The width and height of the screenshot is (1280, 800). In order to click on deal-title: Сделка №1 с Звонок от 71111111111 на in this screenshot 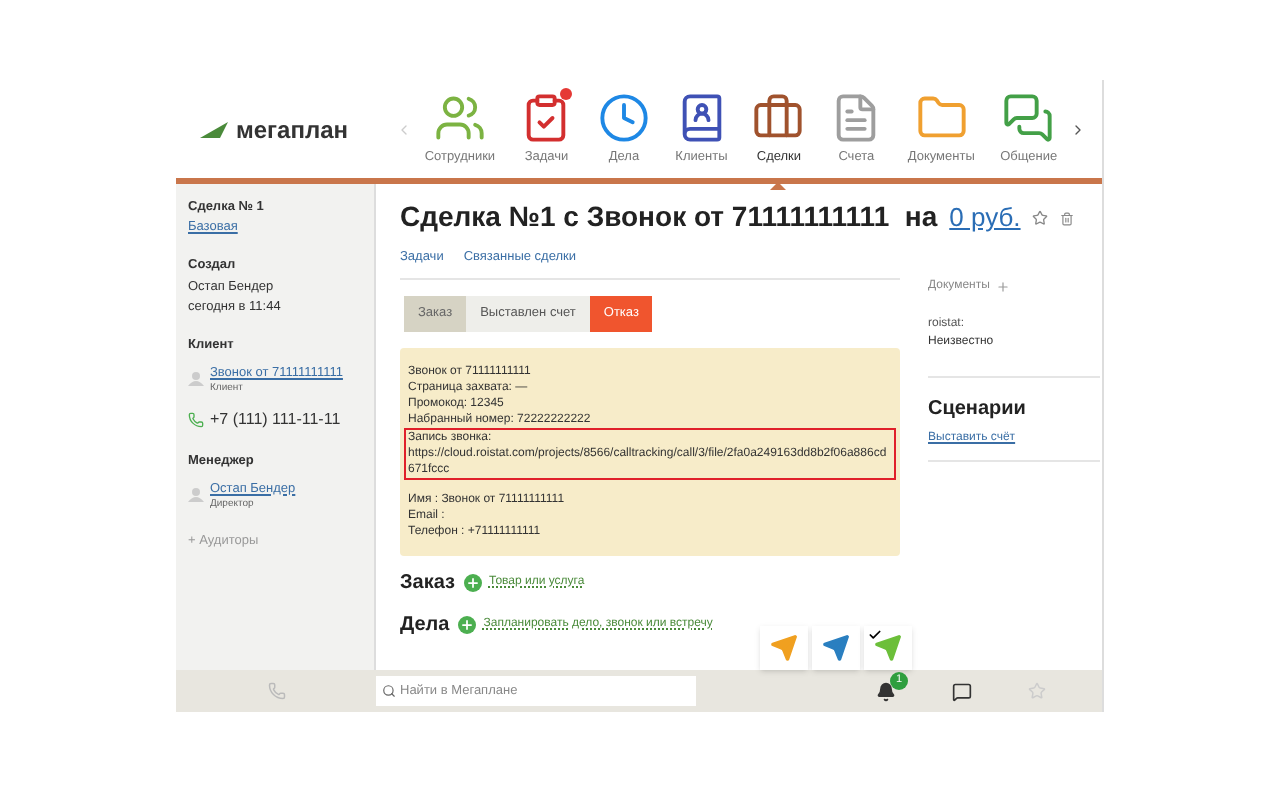, I will do `click(669, 217)`.